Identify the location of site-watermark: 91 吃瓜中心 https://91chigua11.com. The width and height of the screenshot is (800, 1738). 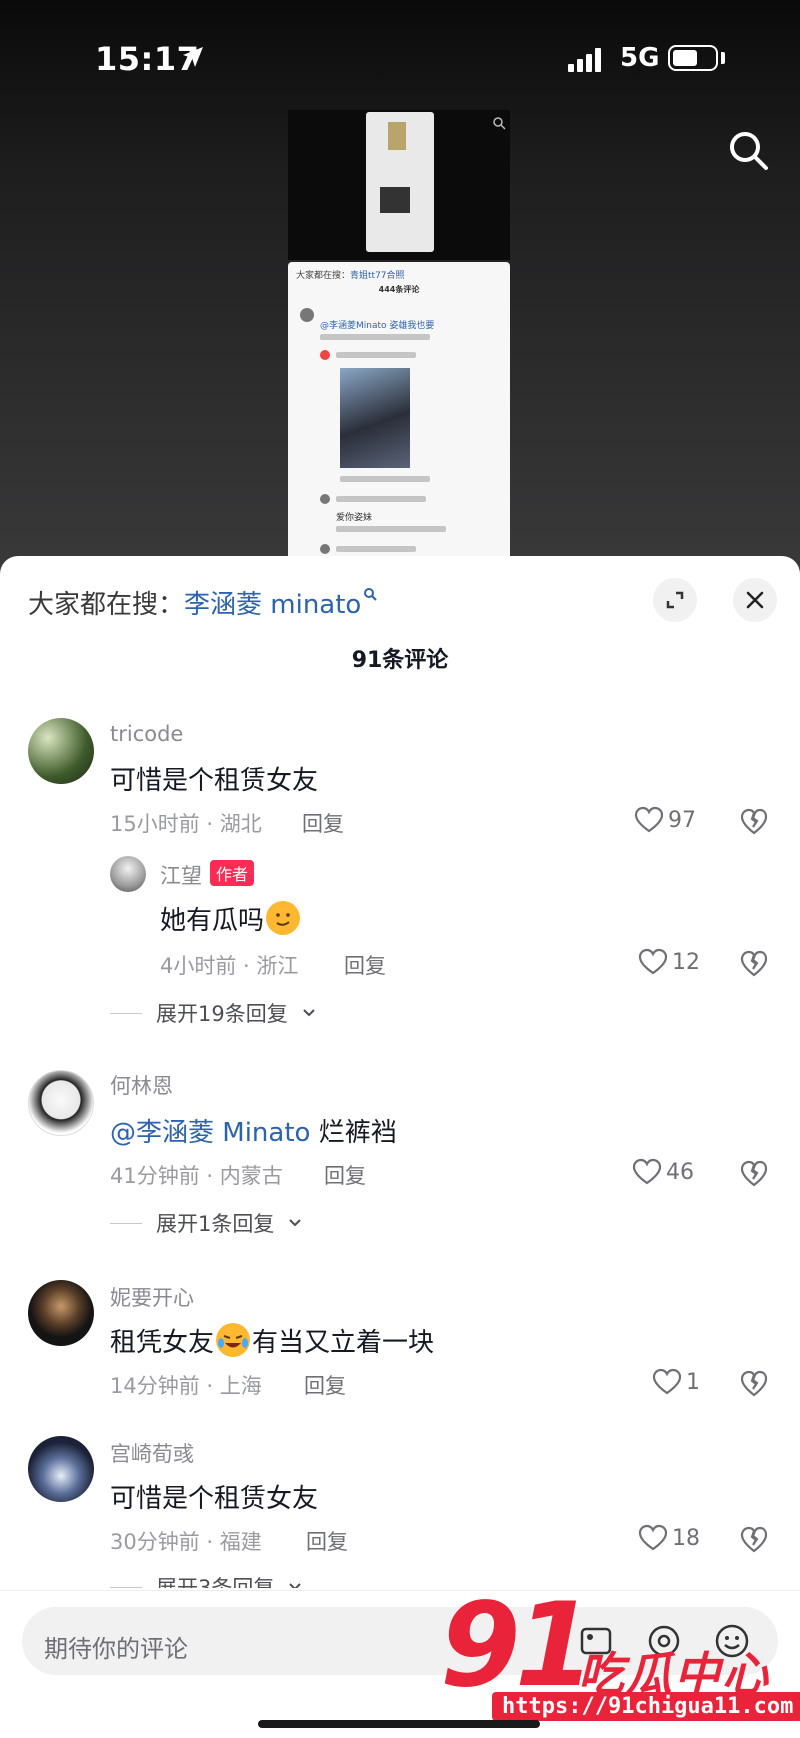
(620, 1663).